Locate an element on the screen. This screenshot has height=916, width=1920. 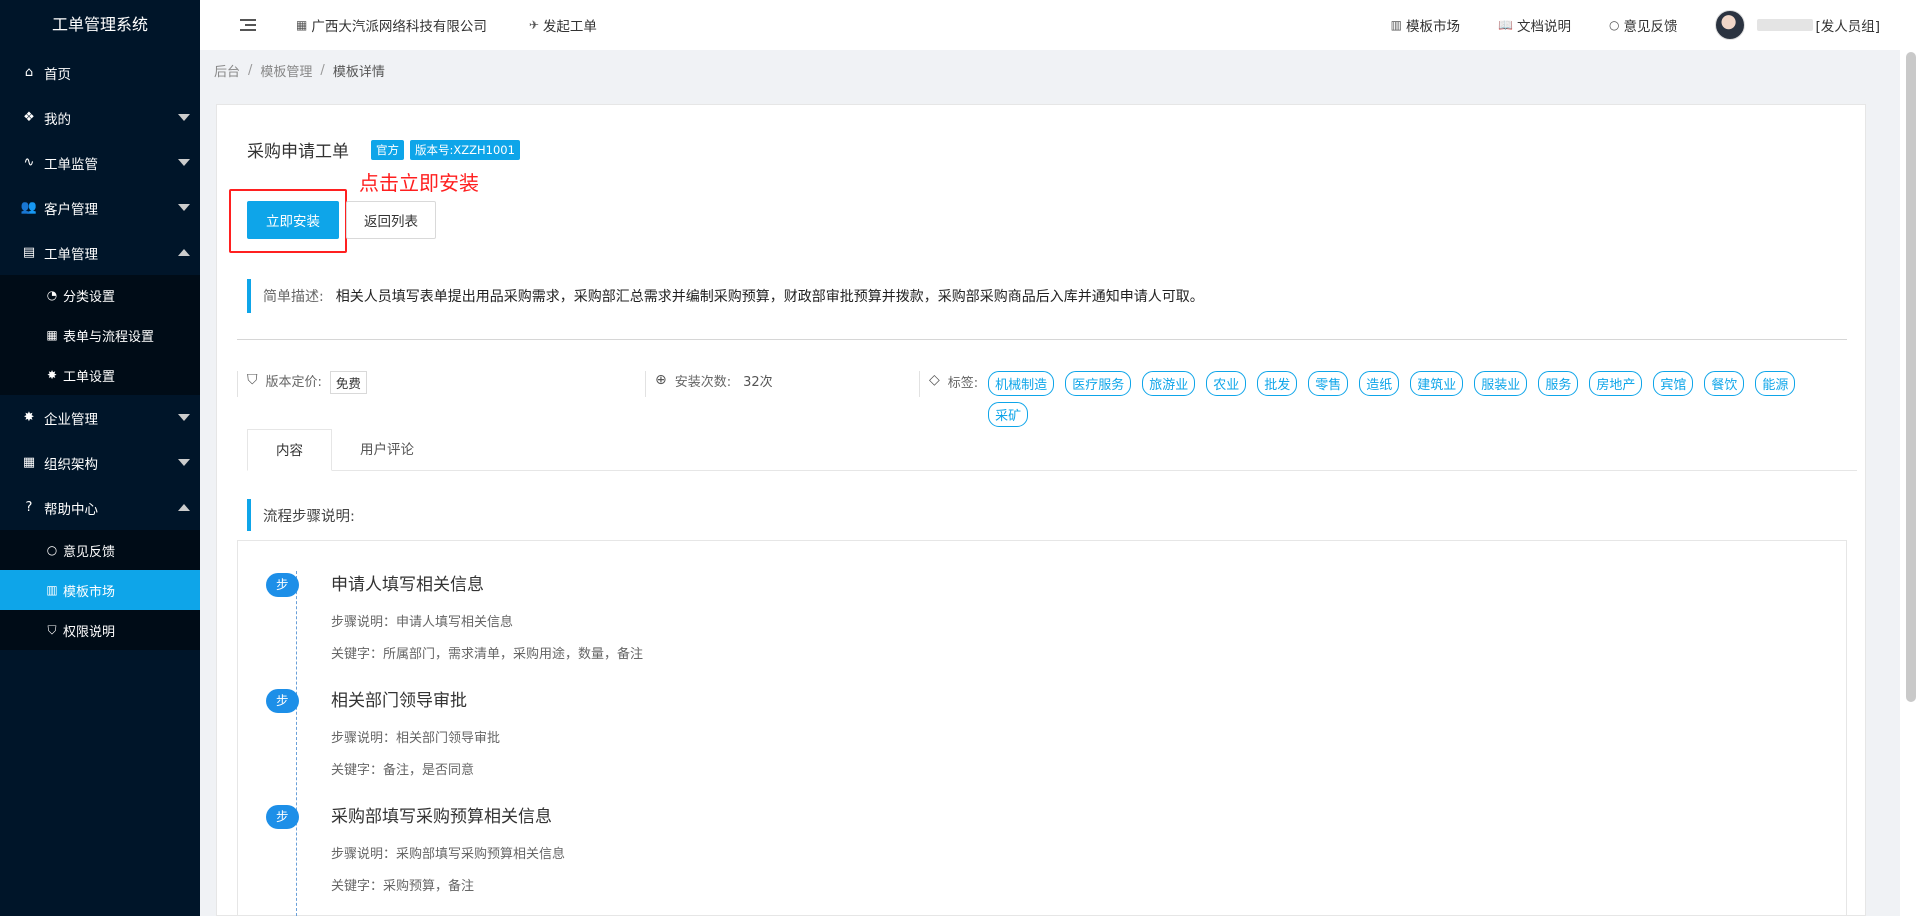
sidebar-subitem-label: 工单设置 is located at coordinates (89, 377).